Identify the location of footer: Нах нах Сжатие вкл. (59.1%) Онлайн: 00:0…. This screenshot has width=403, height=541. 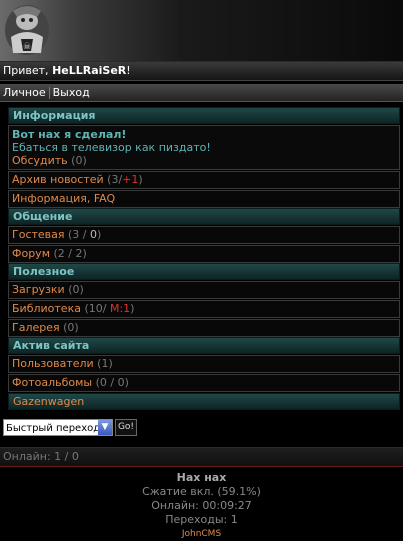
(201, 505).